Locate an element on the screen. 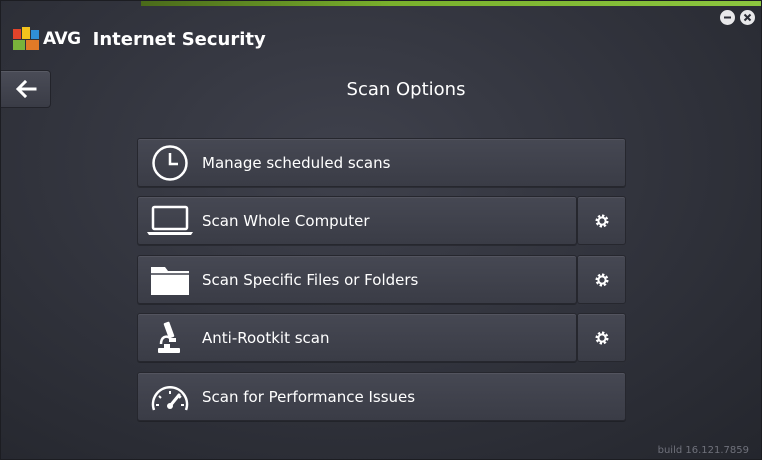  option-label: Scan Specific Files or Folders is located at coordinates (310, 279).